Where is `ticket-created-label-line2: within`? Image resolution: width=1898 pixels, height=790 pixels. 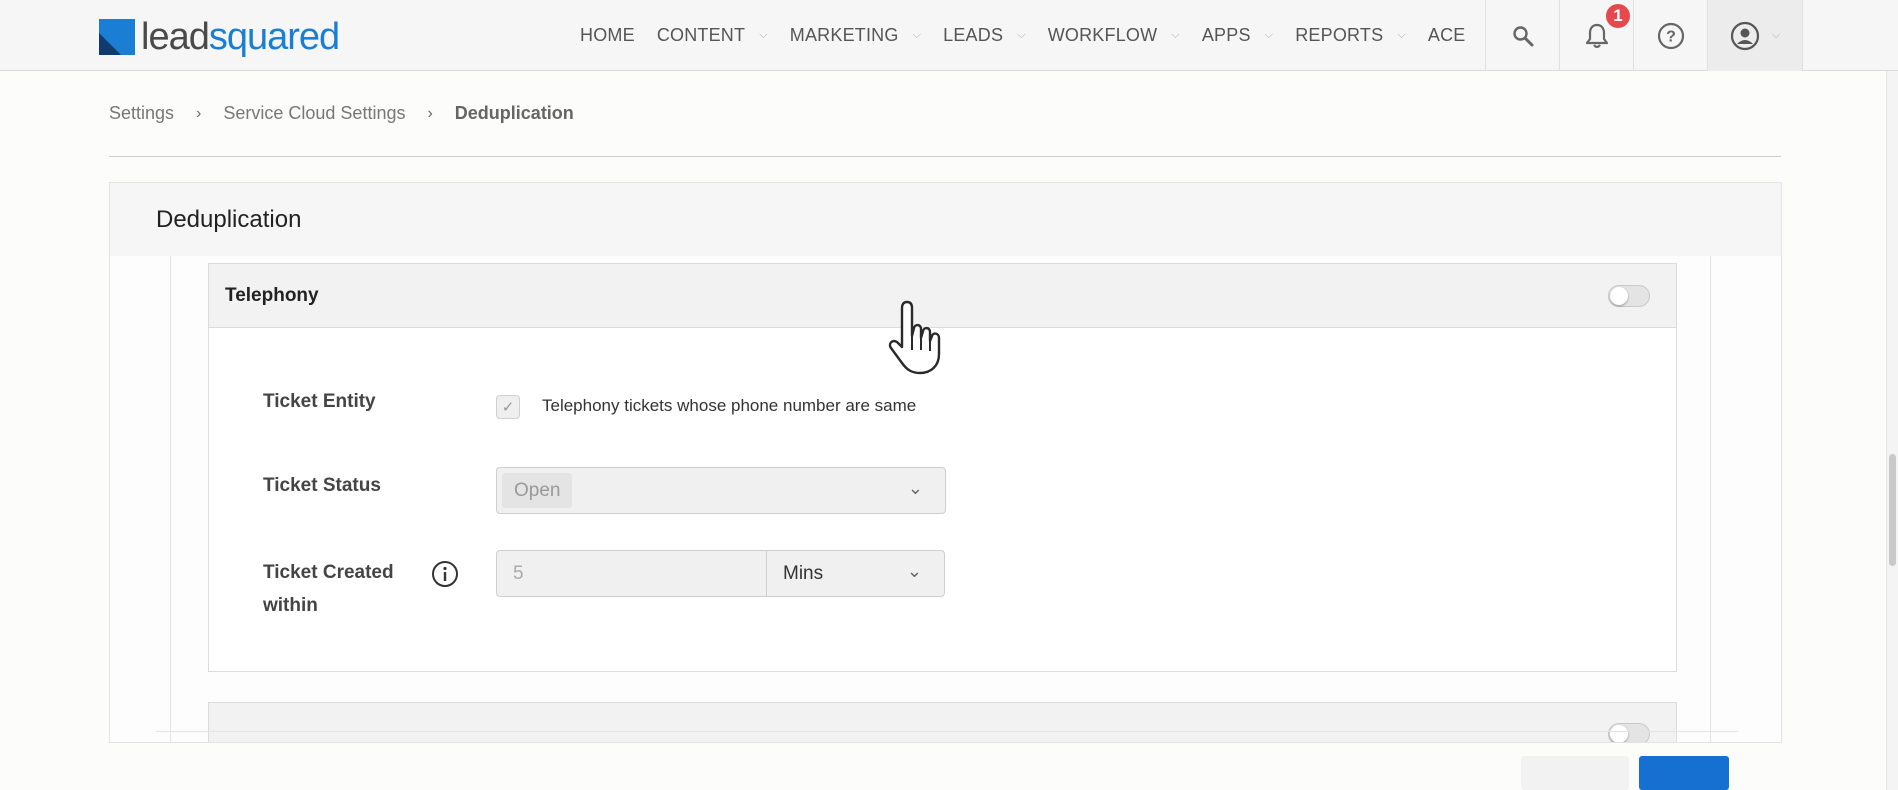
ticket-created-label-line2: within is located at coordinates (290, 605).